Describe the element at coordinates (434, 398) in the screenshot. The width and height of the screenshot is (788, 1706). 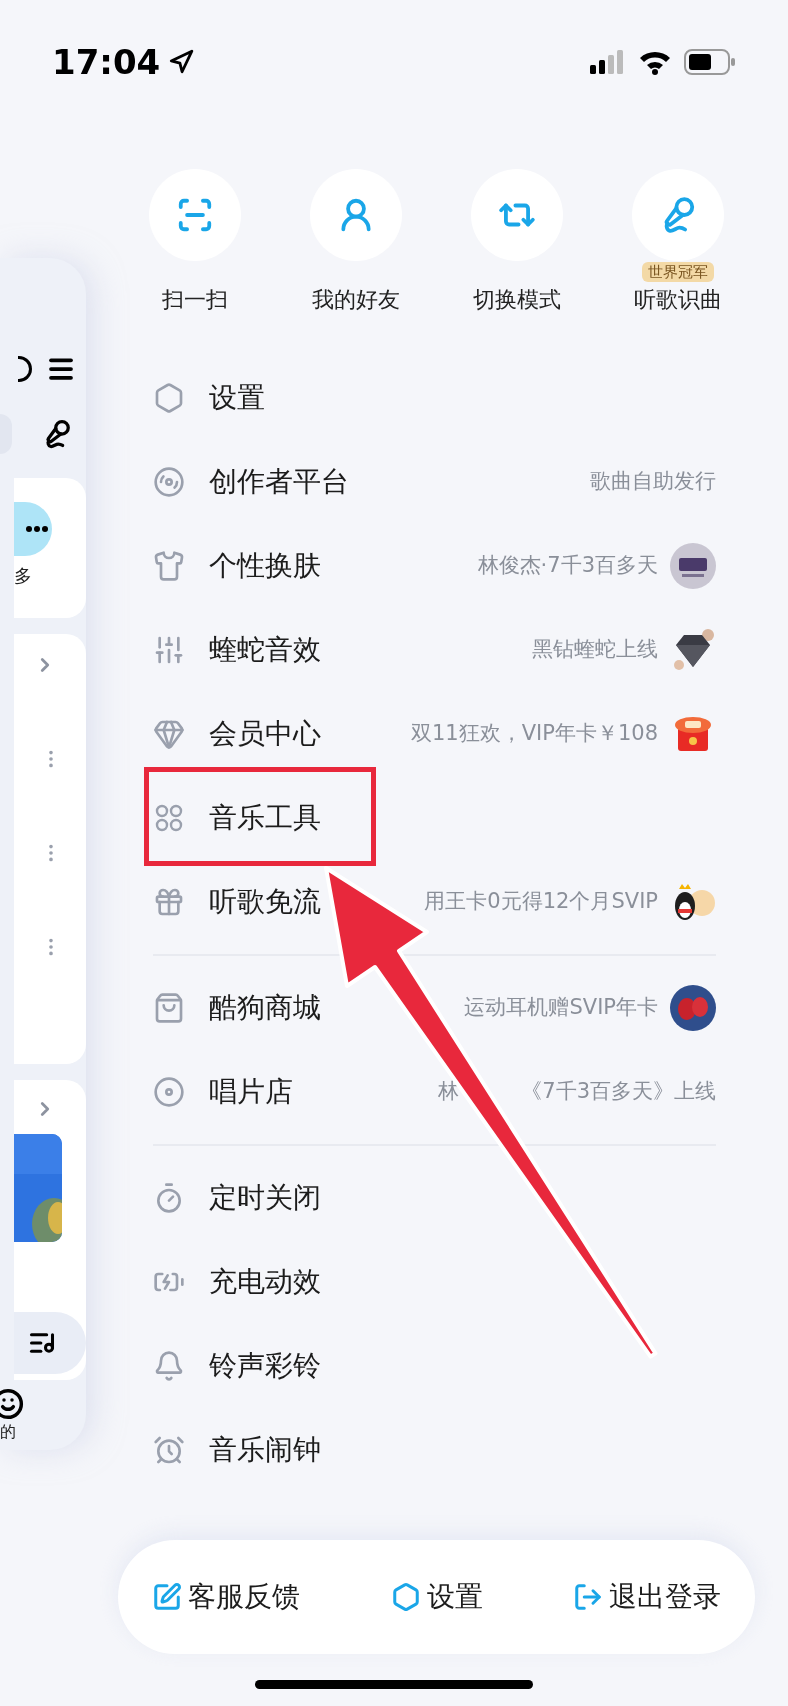
I see `menu-item: 设置` at that location.